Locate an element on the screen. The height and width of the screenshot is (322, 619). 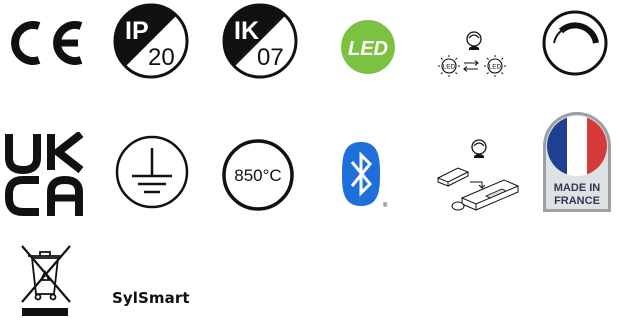
led-label: LED is located at coordinates (368, 49).